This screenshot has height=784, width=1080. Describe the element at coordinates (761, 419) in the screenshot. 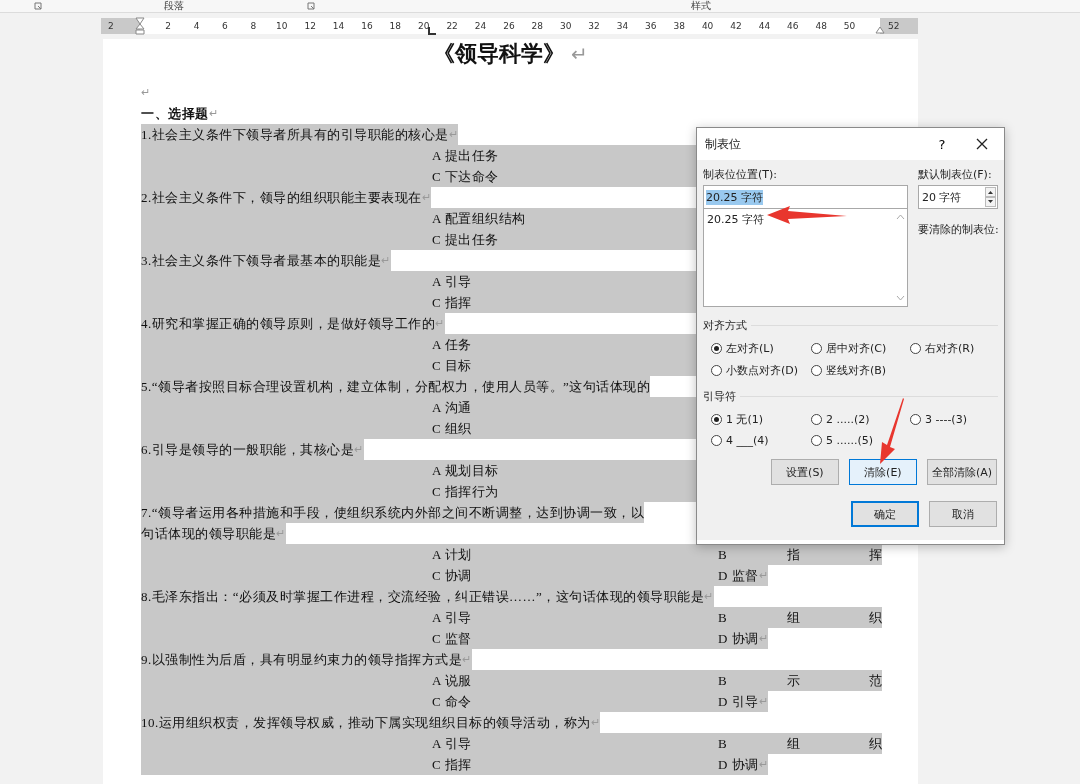

I see `radio-option: 1 无(1)` at that location.